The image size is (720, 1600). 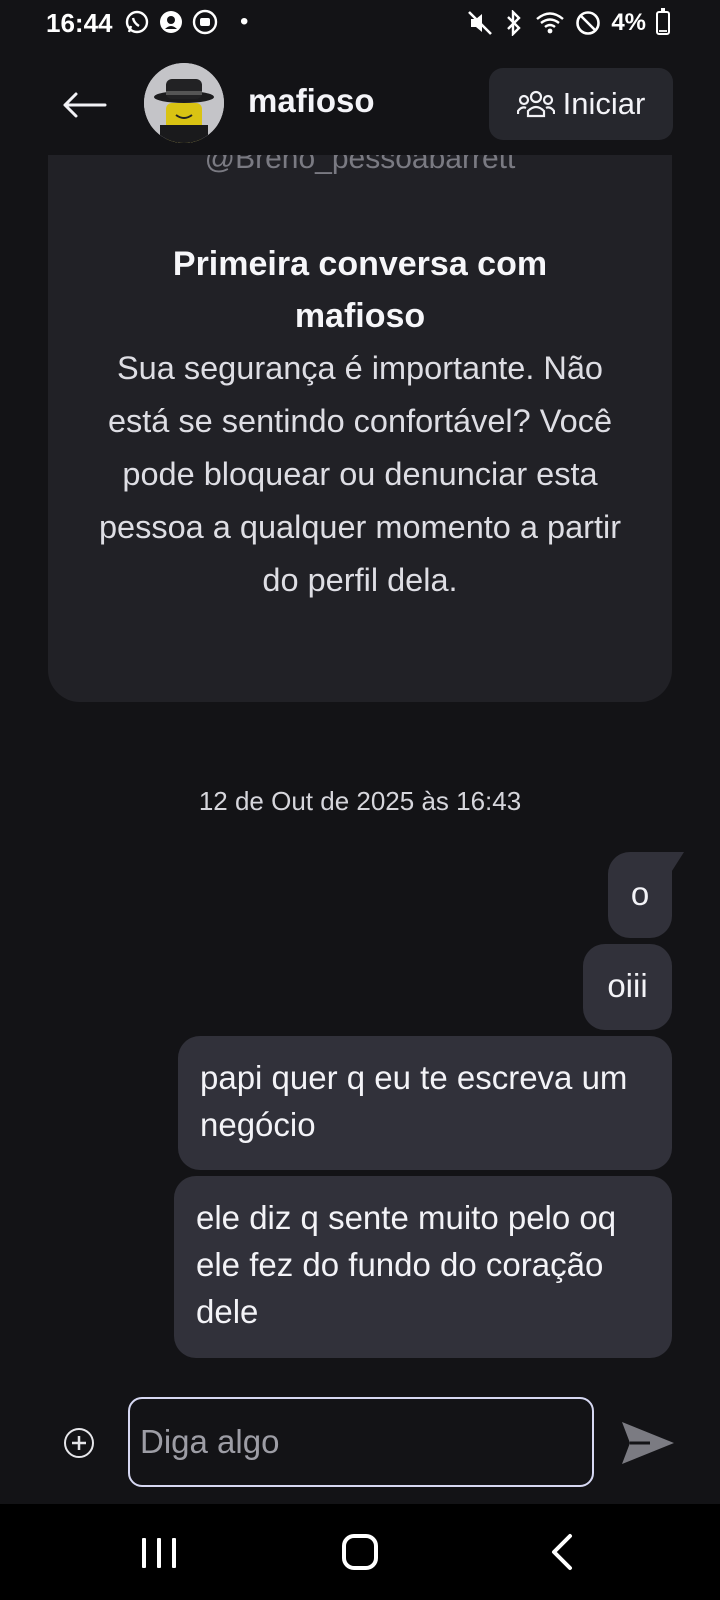 I want to click on add-attachment-button, so click(x=79, y=1443).